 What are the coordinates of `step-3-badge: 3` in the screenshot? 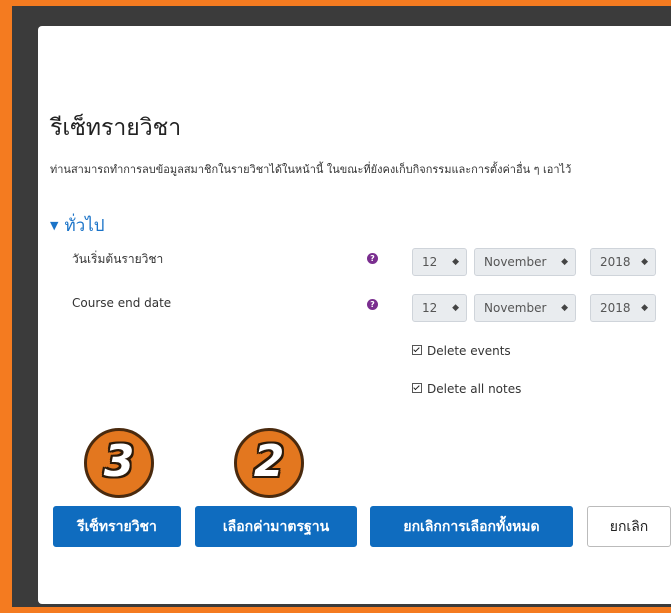 It's located at (119, 463).